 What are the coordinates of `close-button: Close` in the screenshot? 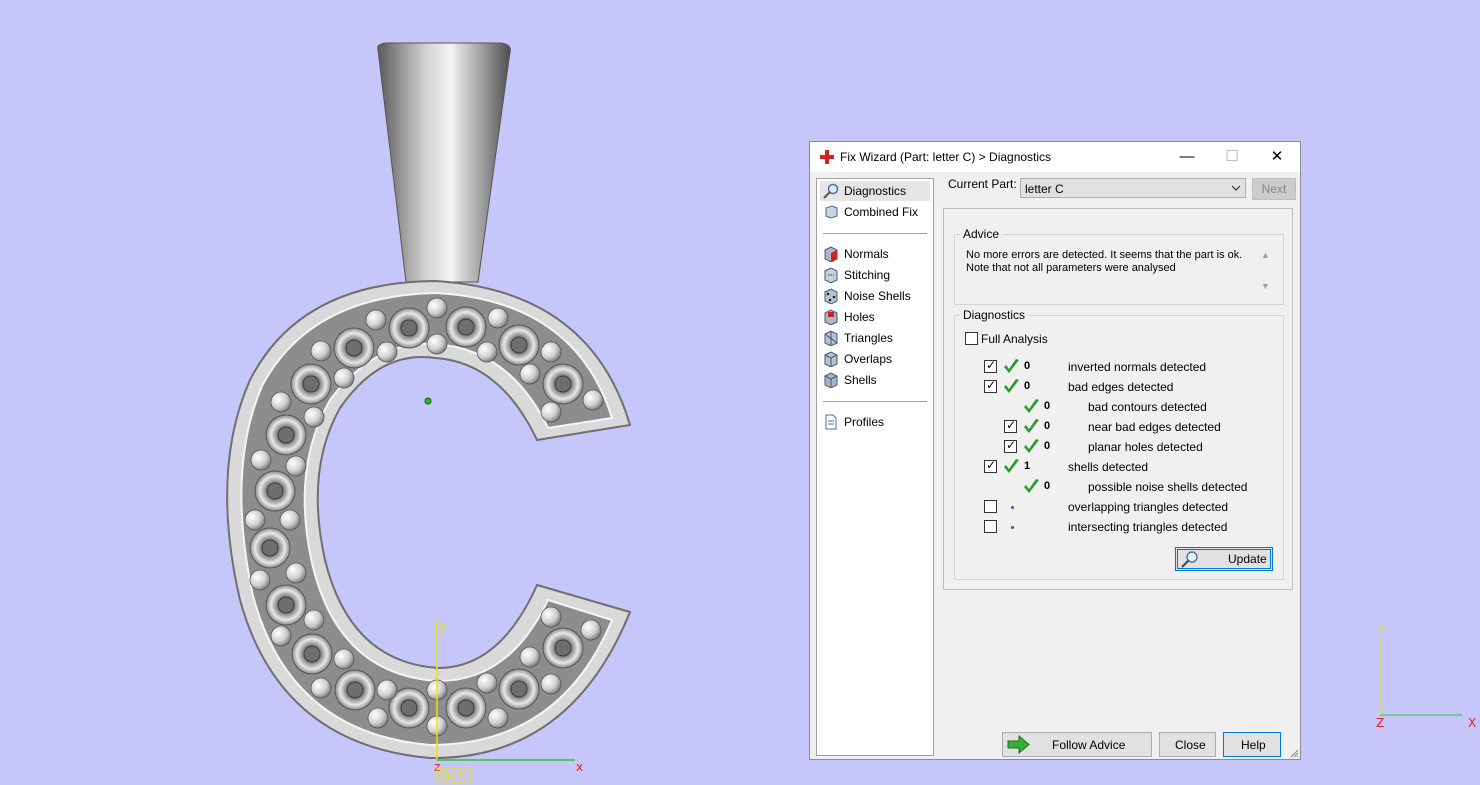 It's located at (1187, 744).